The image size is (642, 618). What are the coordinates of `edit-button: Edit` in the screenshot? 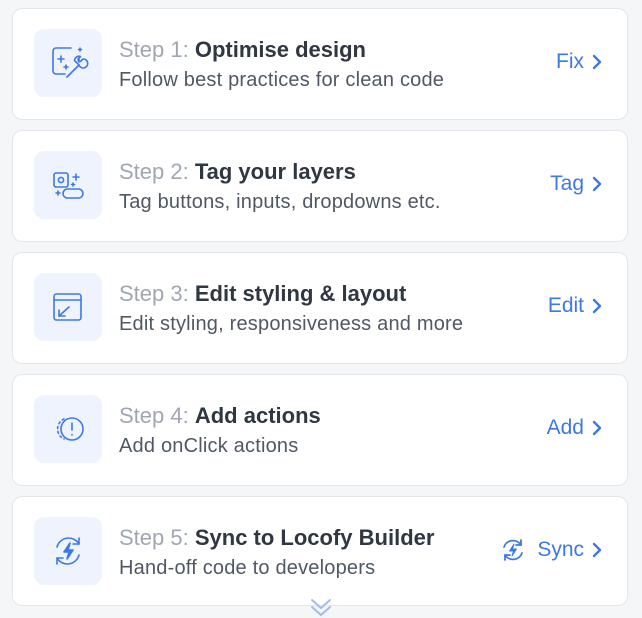 It's located at (575, 306).